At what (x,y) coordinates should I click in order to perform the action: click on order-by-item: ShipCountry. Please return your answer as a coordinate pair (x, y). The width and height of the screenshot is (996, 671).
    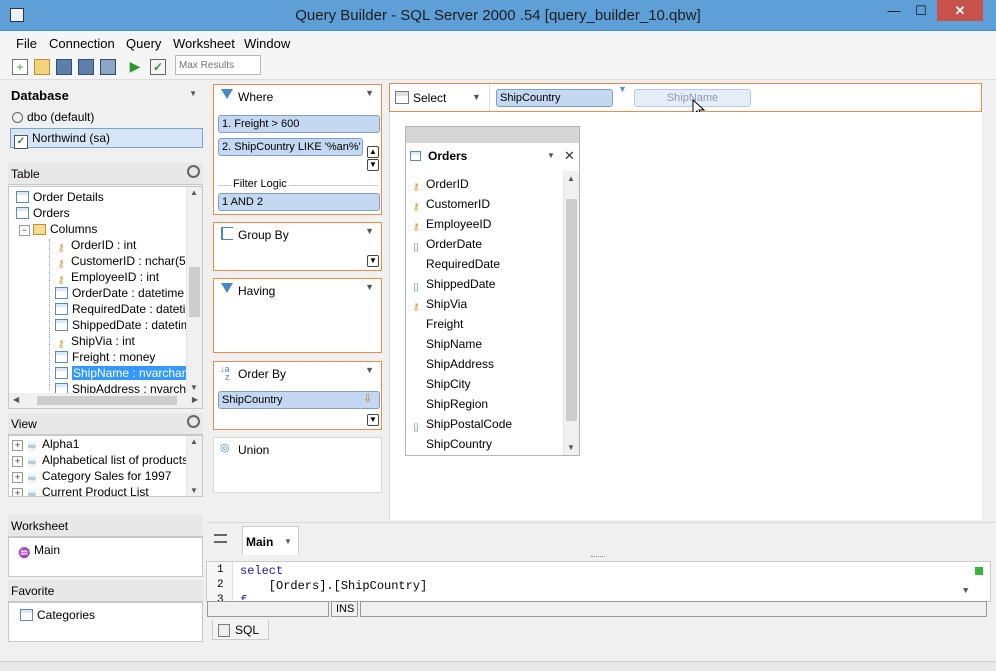
    Looking at the image, I should click on (299, 400).